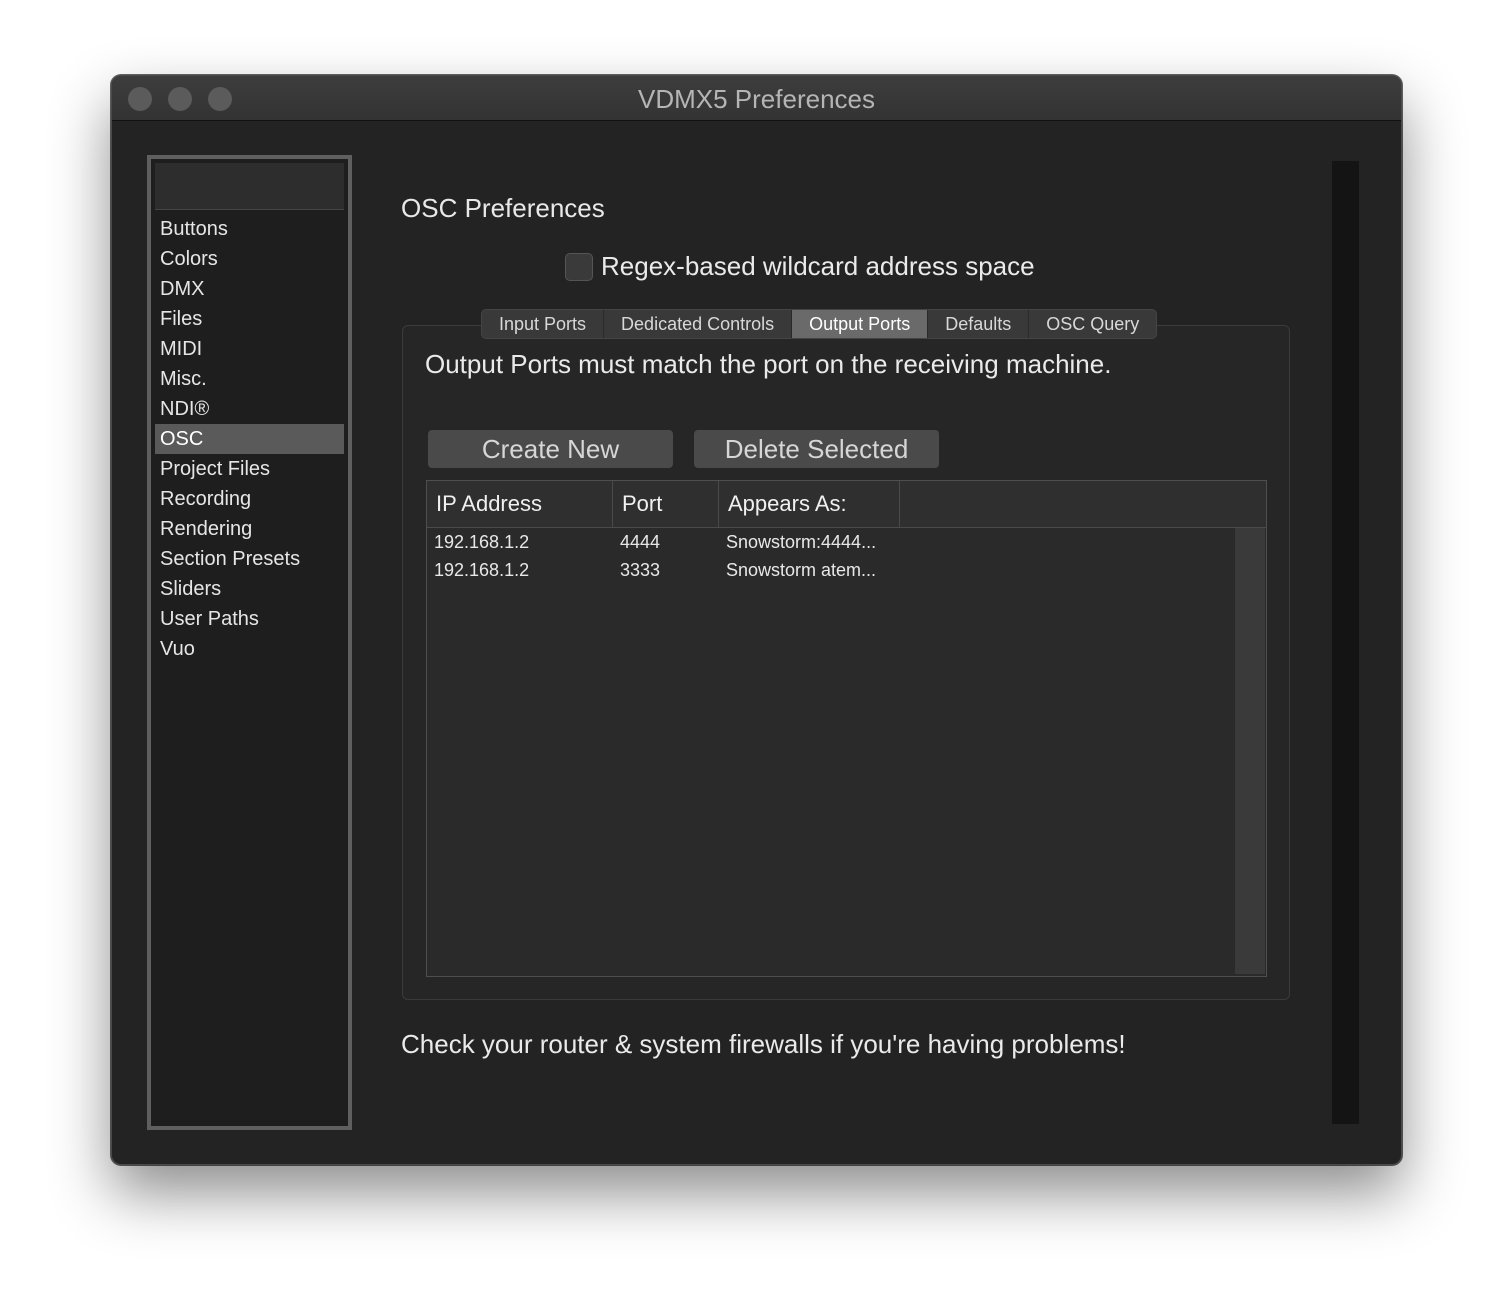  I want to click on regex-wildcard-checkbox, so click(579, 267).